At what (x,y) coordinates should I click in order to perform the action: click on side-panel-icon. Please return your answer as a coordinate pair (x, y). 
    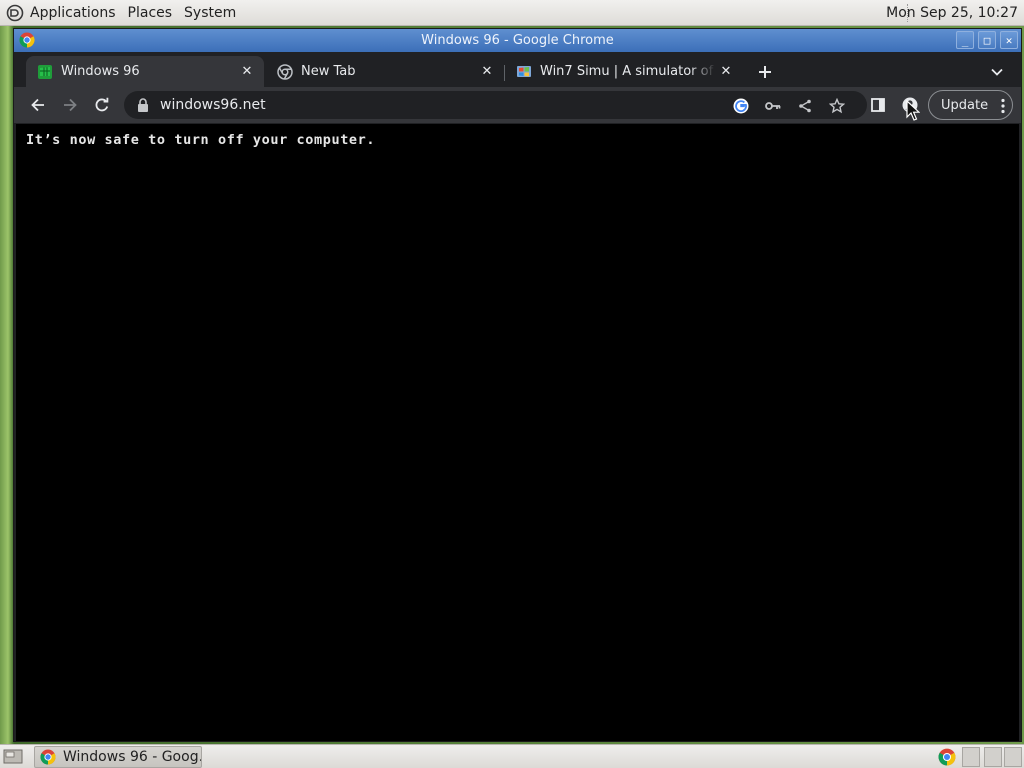
    Looking at the image, I should click on (878, 105).